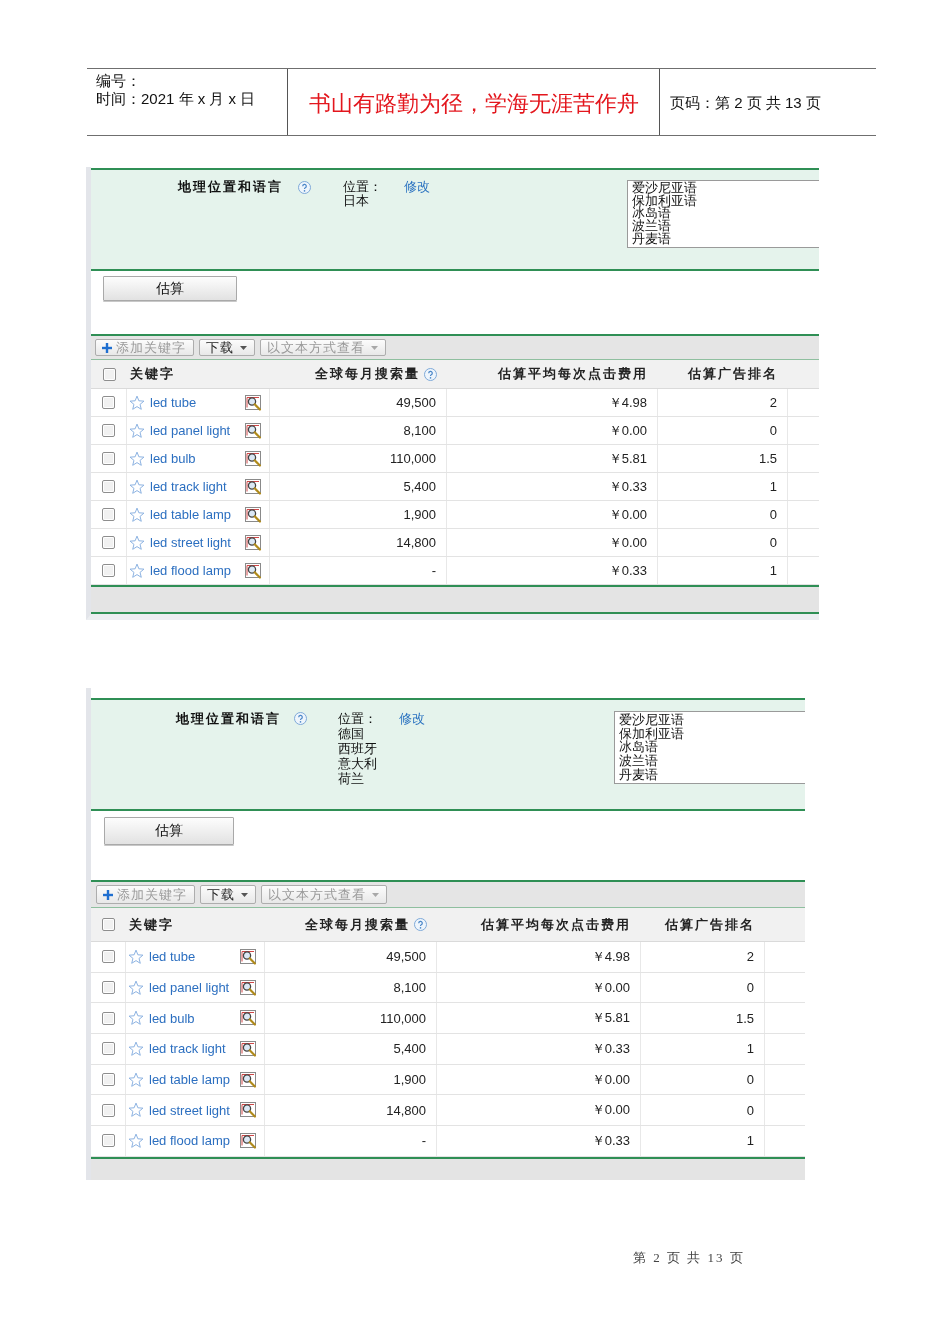 Image resolution: width=950 pixels, height=1344 pixels. I want to click on table-cell: 8,100, so click(358, 430).